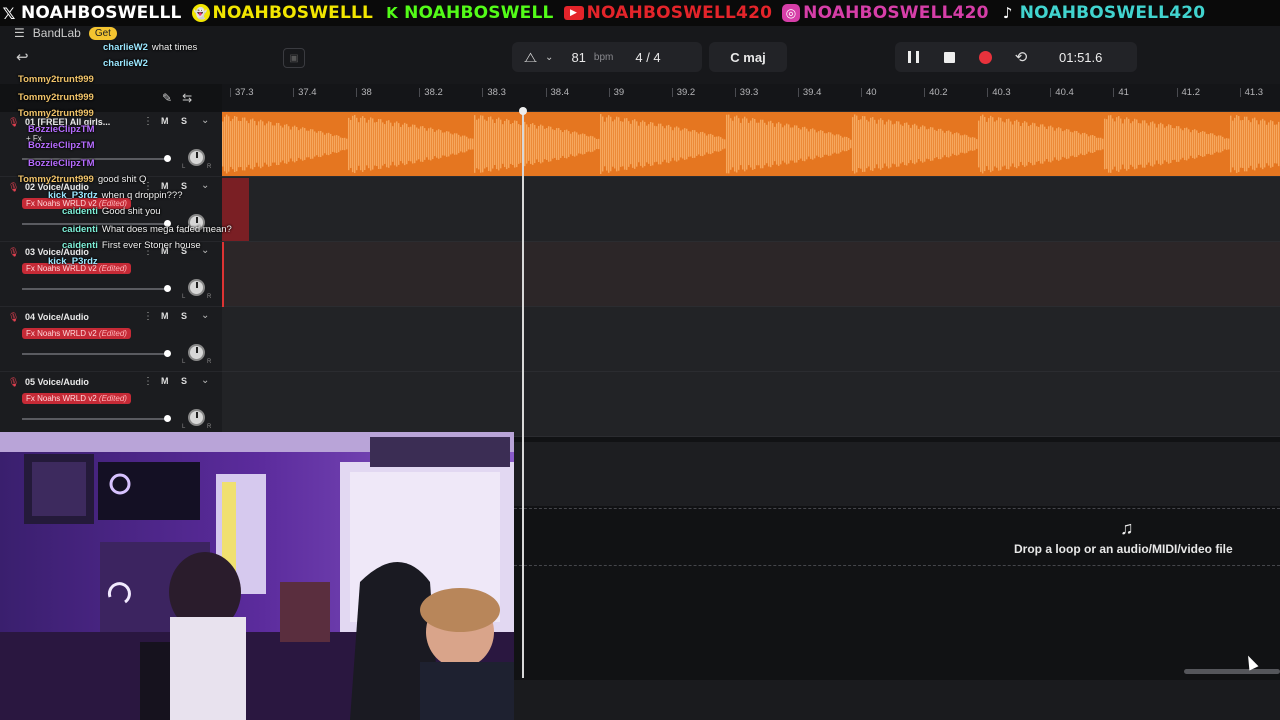  What do you see at coordinates (949, 57) in the screenshot?
I see `stop-button` at bounding box center [949, 57].